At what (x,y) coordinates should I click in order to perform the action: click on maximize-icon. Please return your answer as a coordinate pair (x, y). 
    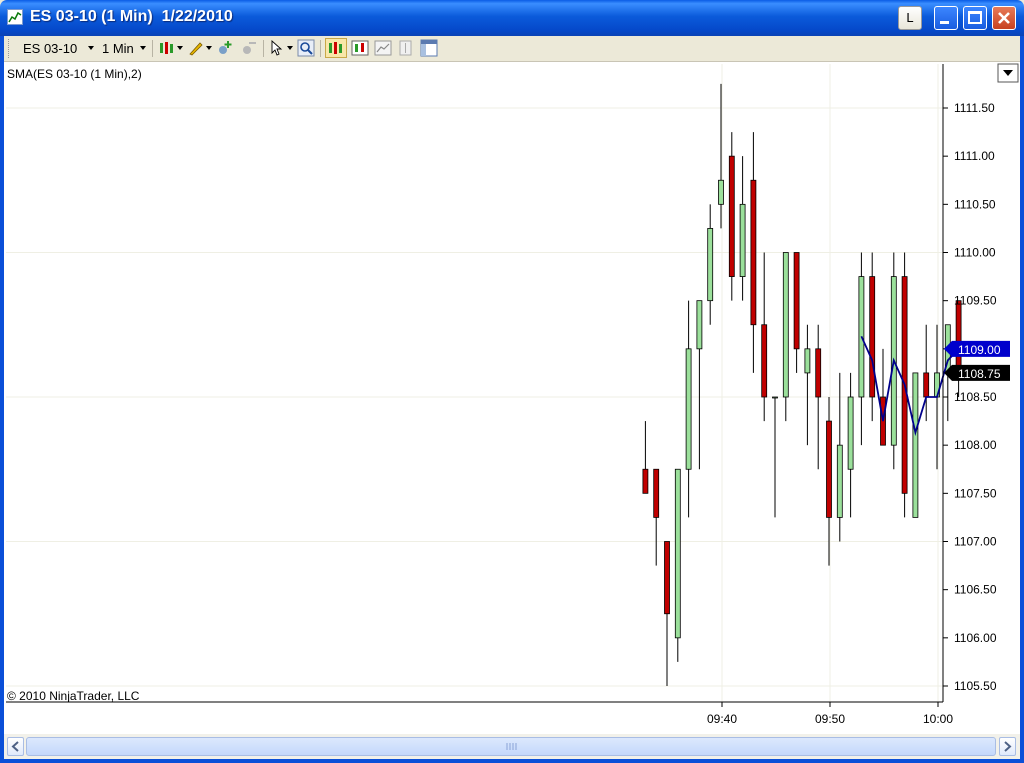
    Looking at the image, I should click on (975, 17).